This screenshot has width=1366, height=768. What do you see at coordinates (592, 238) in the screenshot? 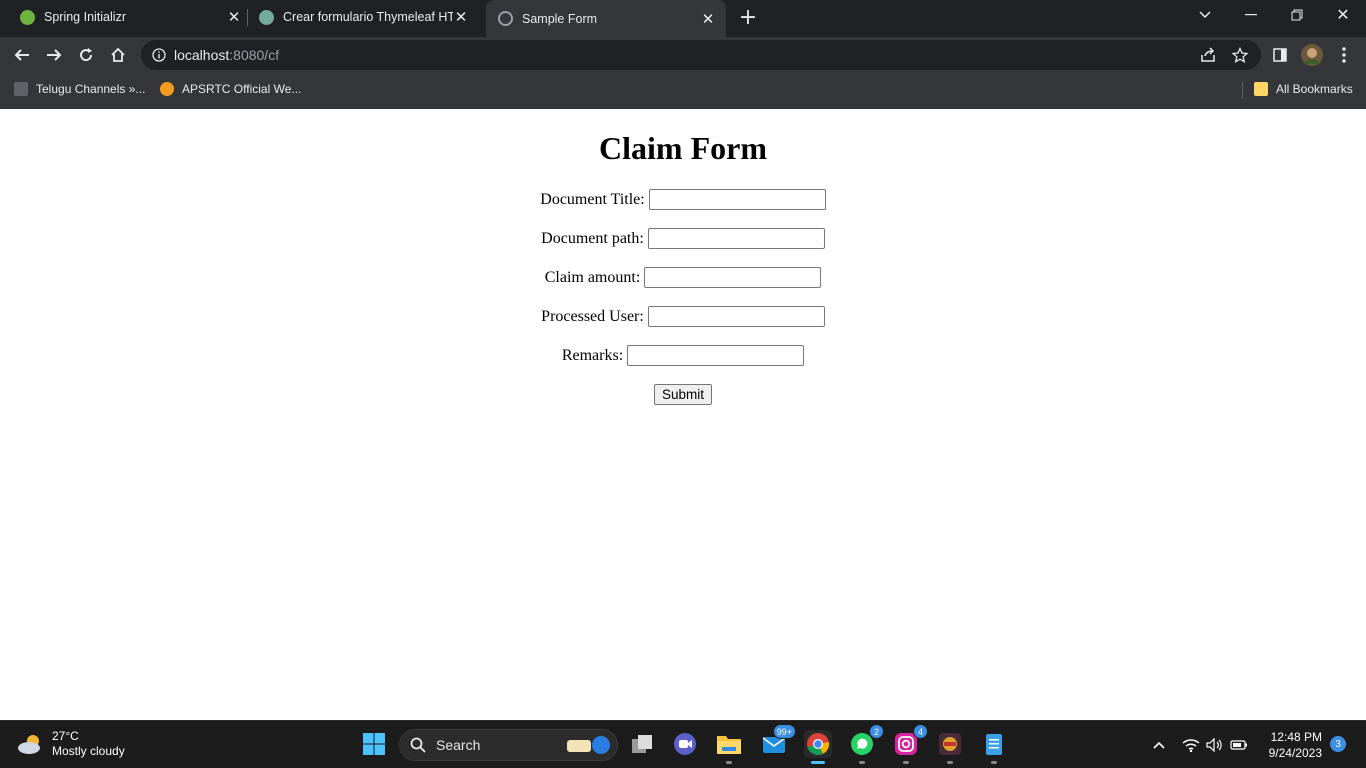
I see `document-path-label: Document path:` at bounding box center [592, 238].